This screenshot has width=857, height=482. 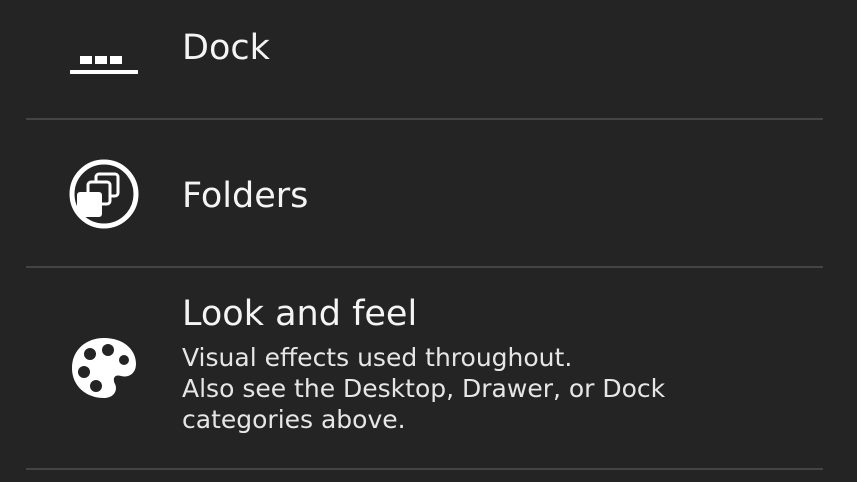 What do you see at coordinates (294, 419) in the screenshot?
I see `summary-line: categories above.` at bounding box center [294, 419].